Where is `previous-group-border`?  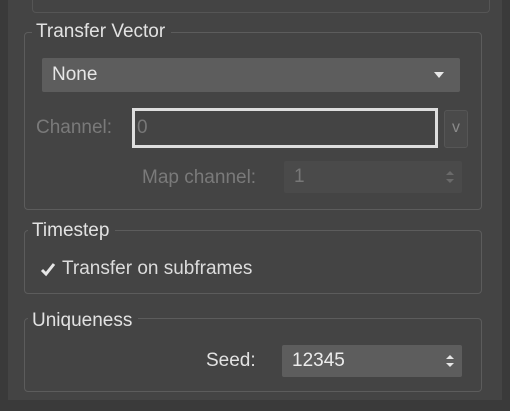
previous-group-border is located at coordinates (261, 6).